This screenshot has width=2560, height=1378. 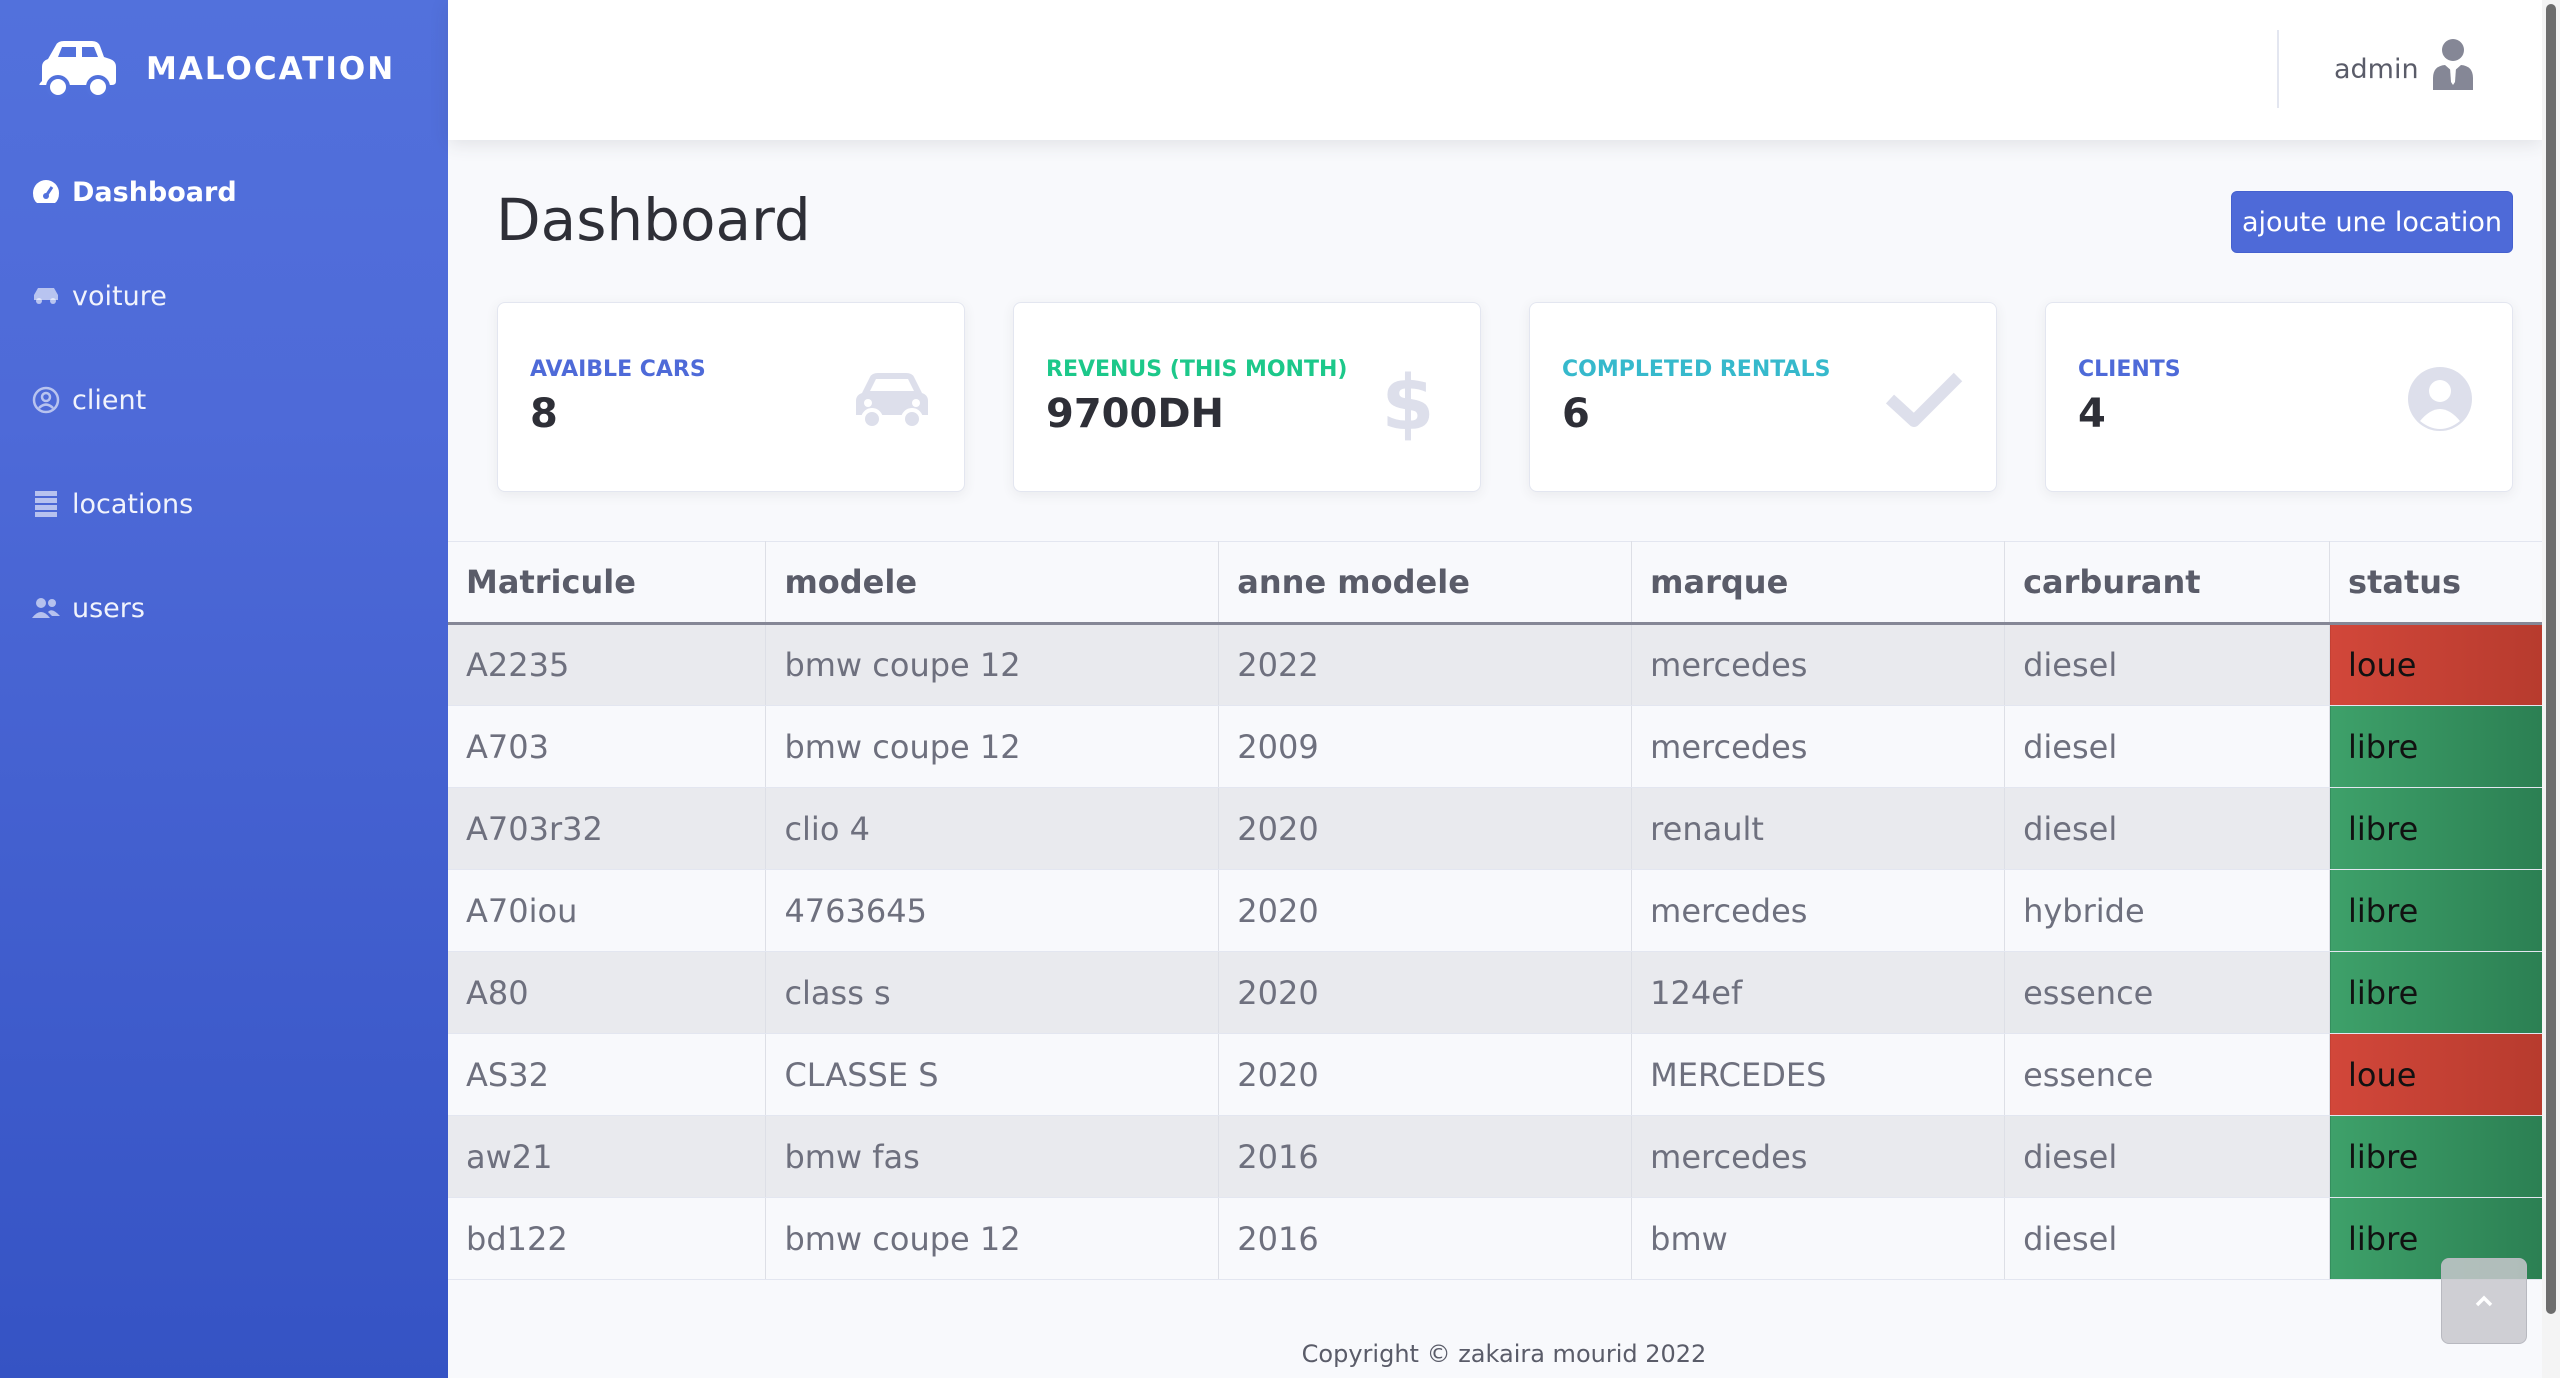 I want to click on table-row: bd122 bmw coupe 12 2016 bmw diesel libre, so click(x=1504, y=1238).